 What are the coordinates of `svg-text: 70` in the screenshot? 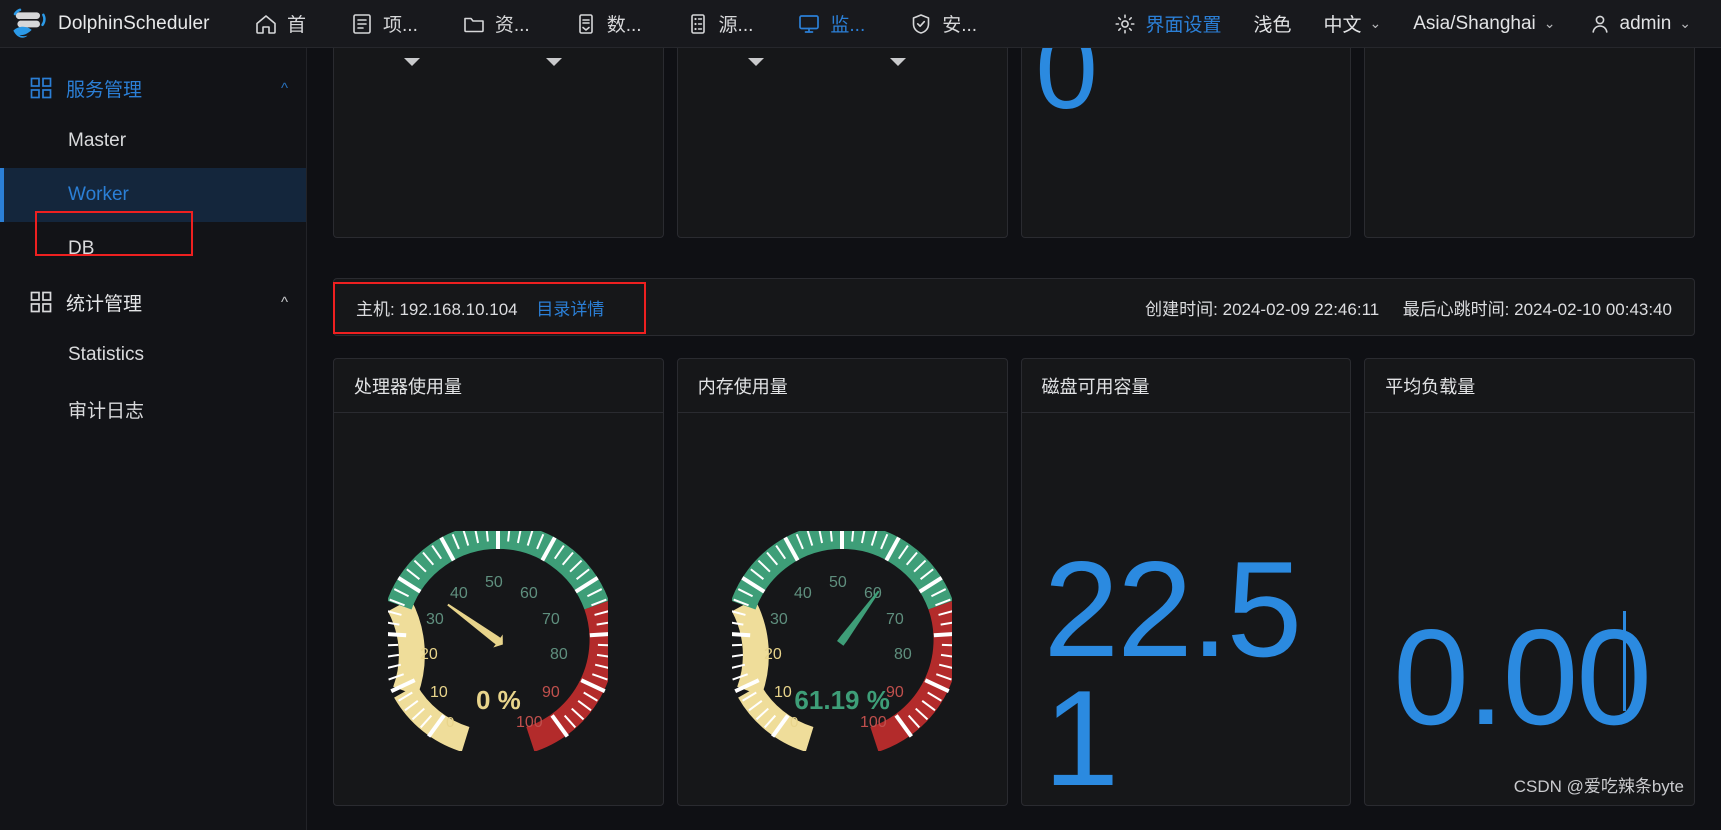 It's located at (895, 619).